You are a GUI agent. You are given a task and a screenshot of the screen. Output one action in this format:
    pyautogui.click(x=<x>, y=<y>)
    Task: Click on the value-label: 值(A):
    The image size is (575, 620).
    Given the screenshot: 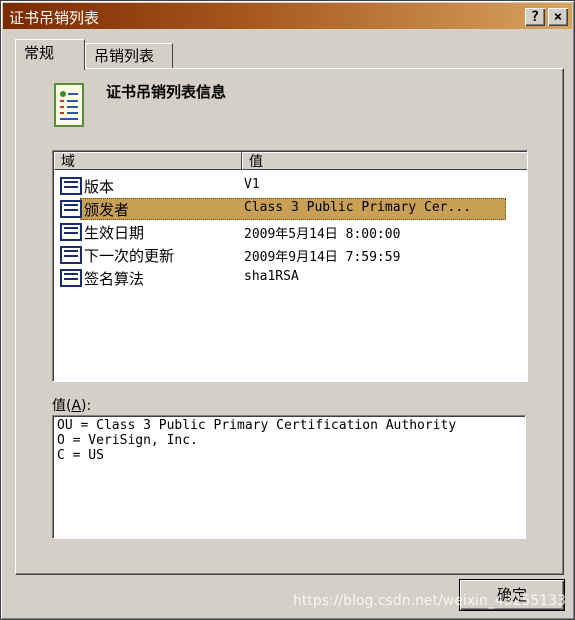 What is the action you would take?
    pyautogui.click(x=71, y=405)
    